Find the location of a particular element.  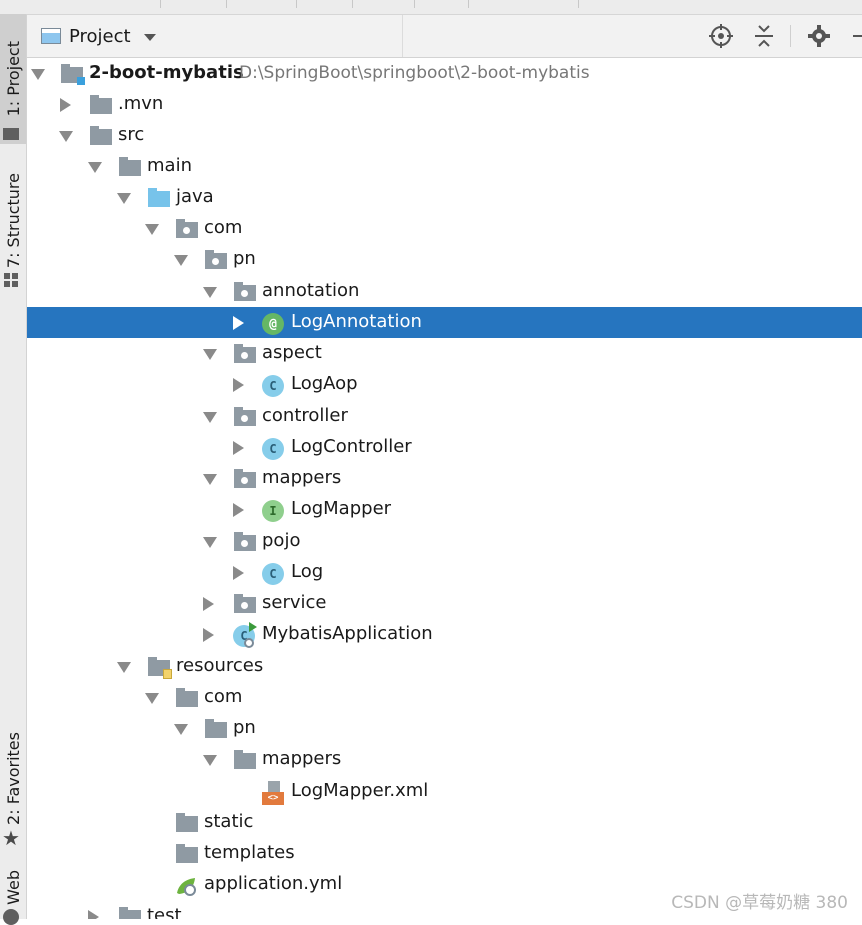

tree-node-interface: I LogMapper is located at coordinates (444, 509).